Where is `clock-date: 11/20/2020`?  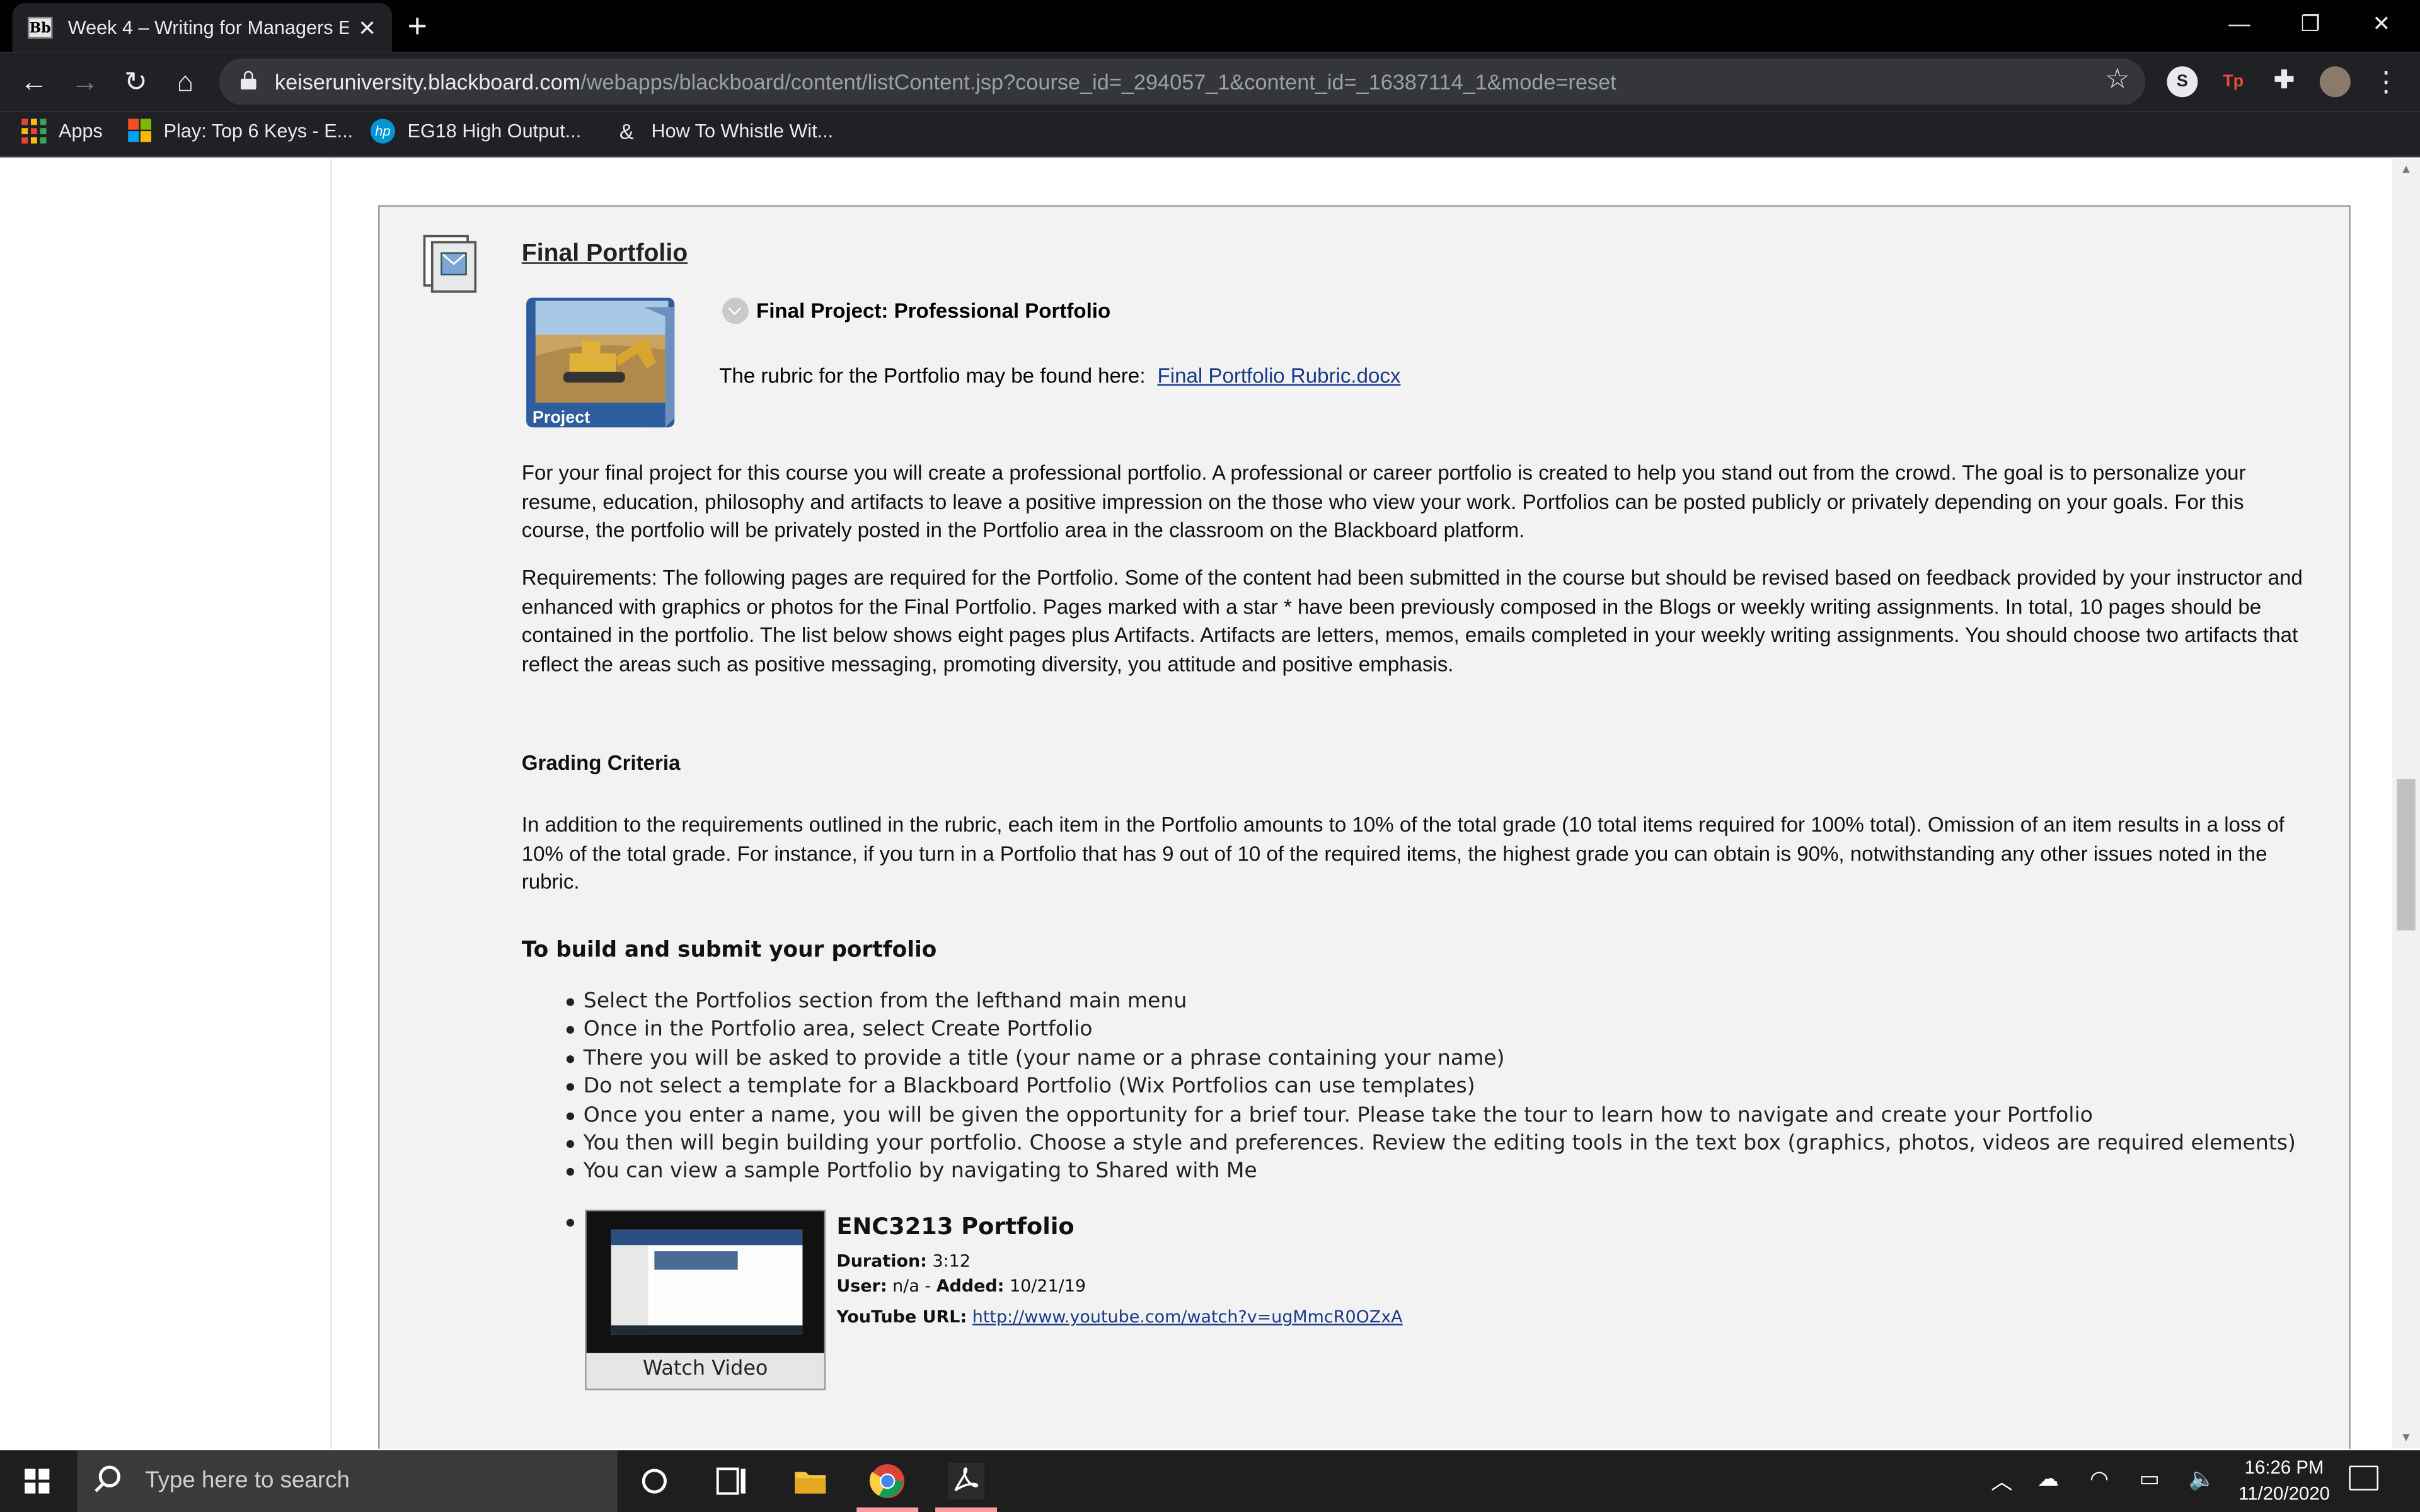
clock-date: 11/20/2020 is located at coordinates (2284, 1493).